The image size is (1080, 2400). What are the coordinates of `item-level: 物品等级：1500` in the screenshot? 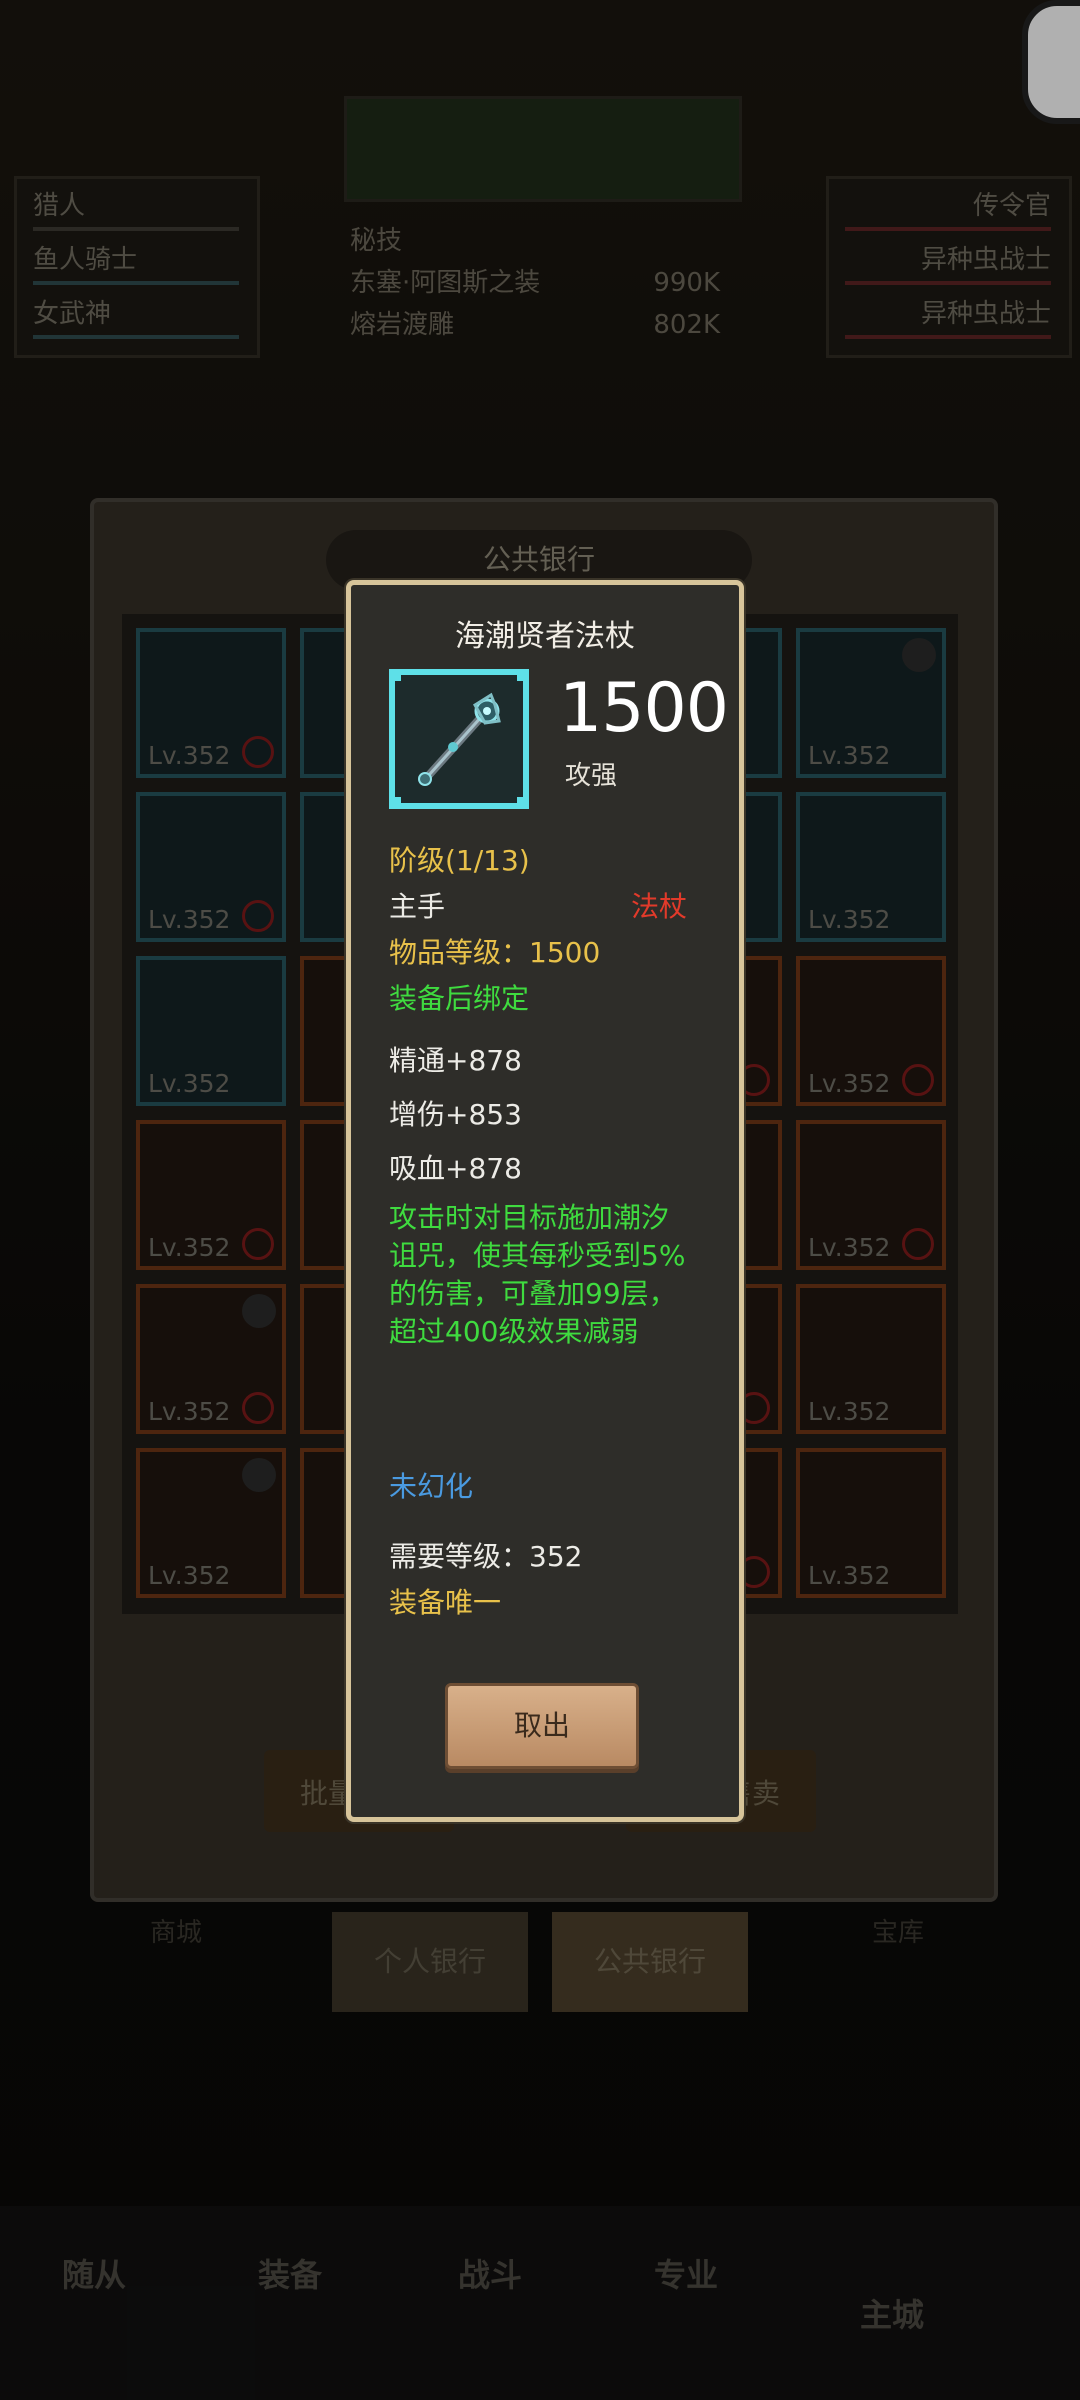 It's located at (495, 952).